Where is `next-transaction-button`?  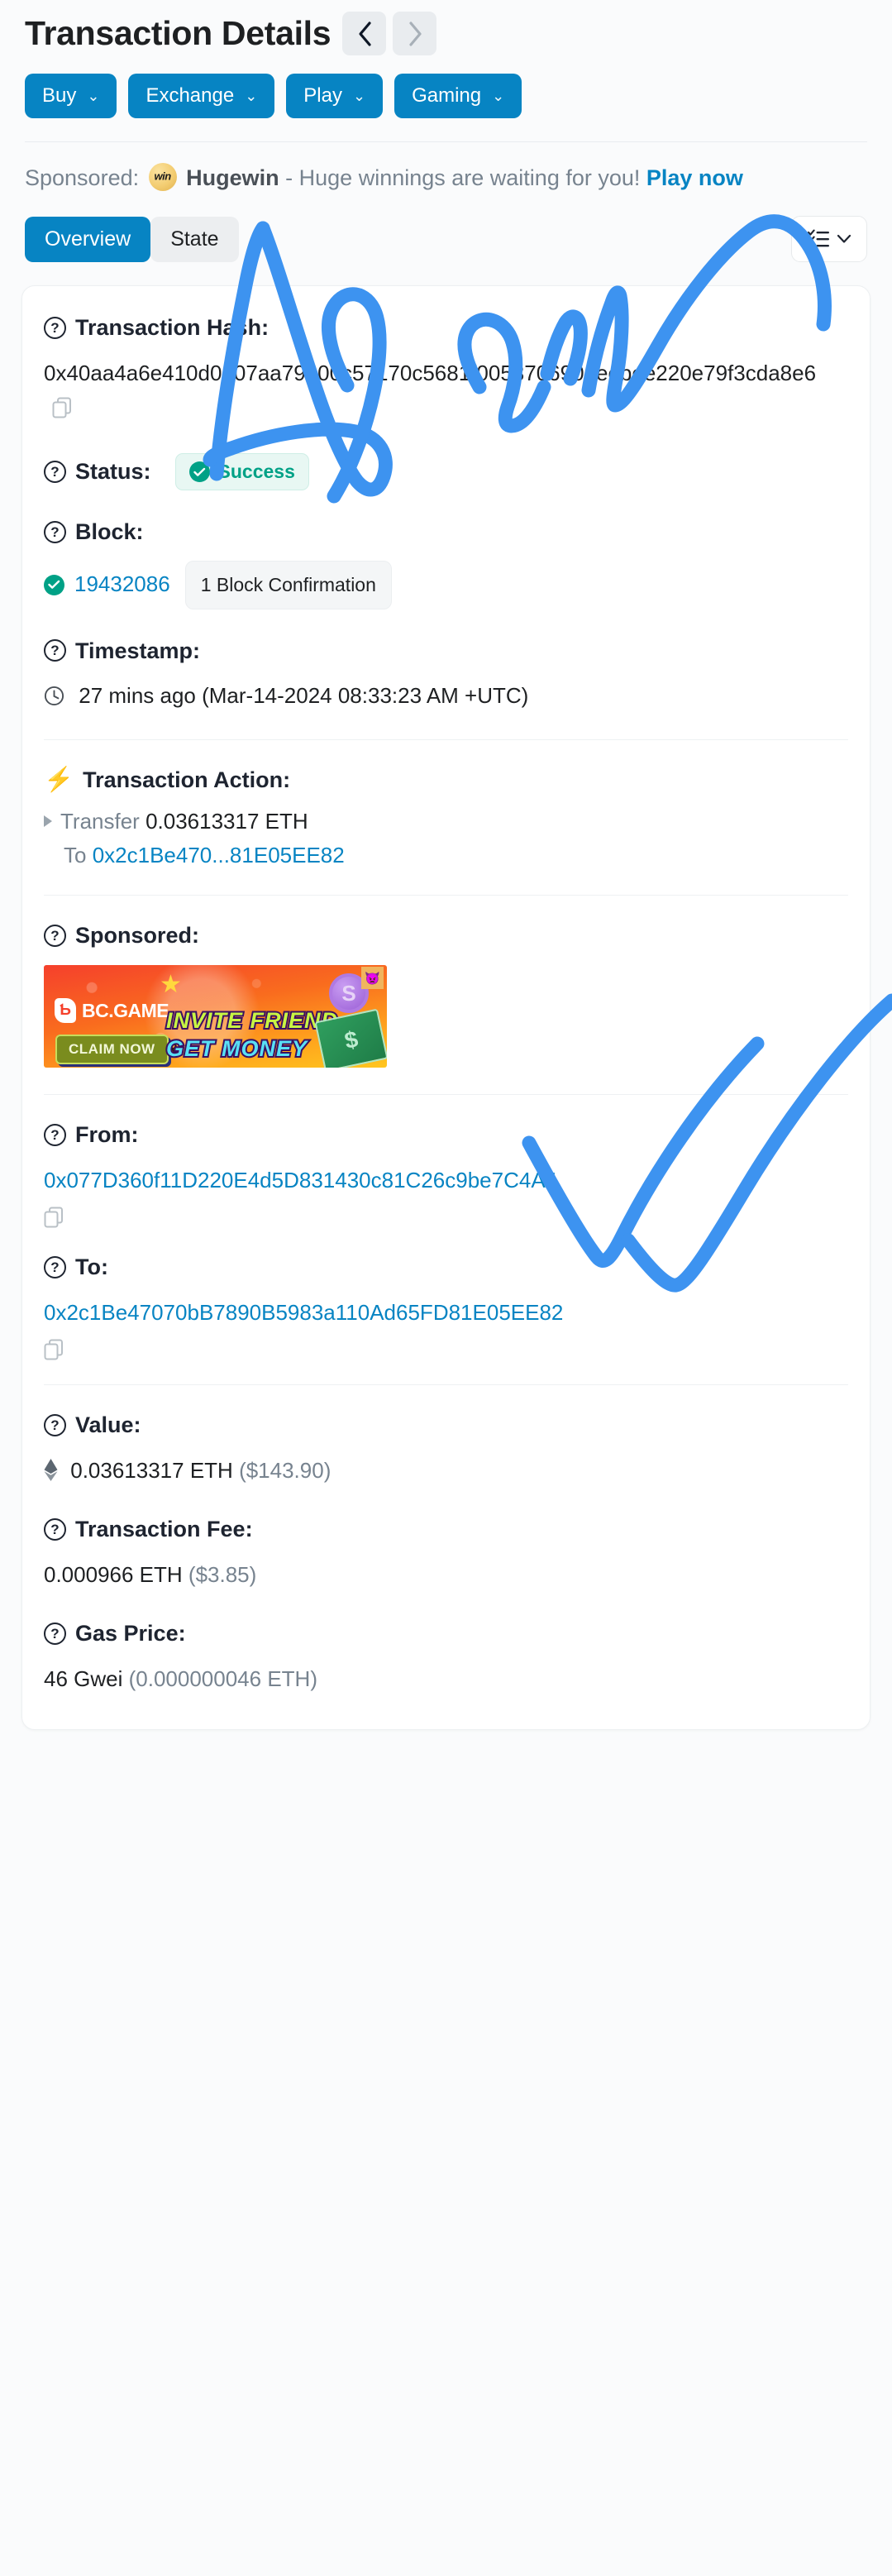
next-transaction-button is located at coordinates (415, 33).